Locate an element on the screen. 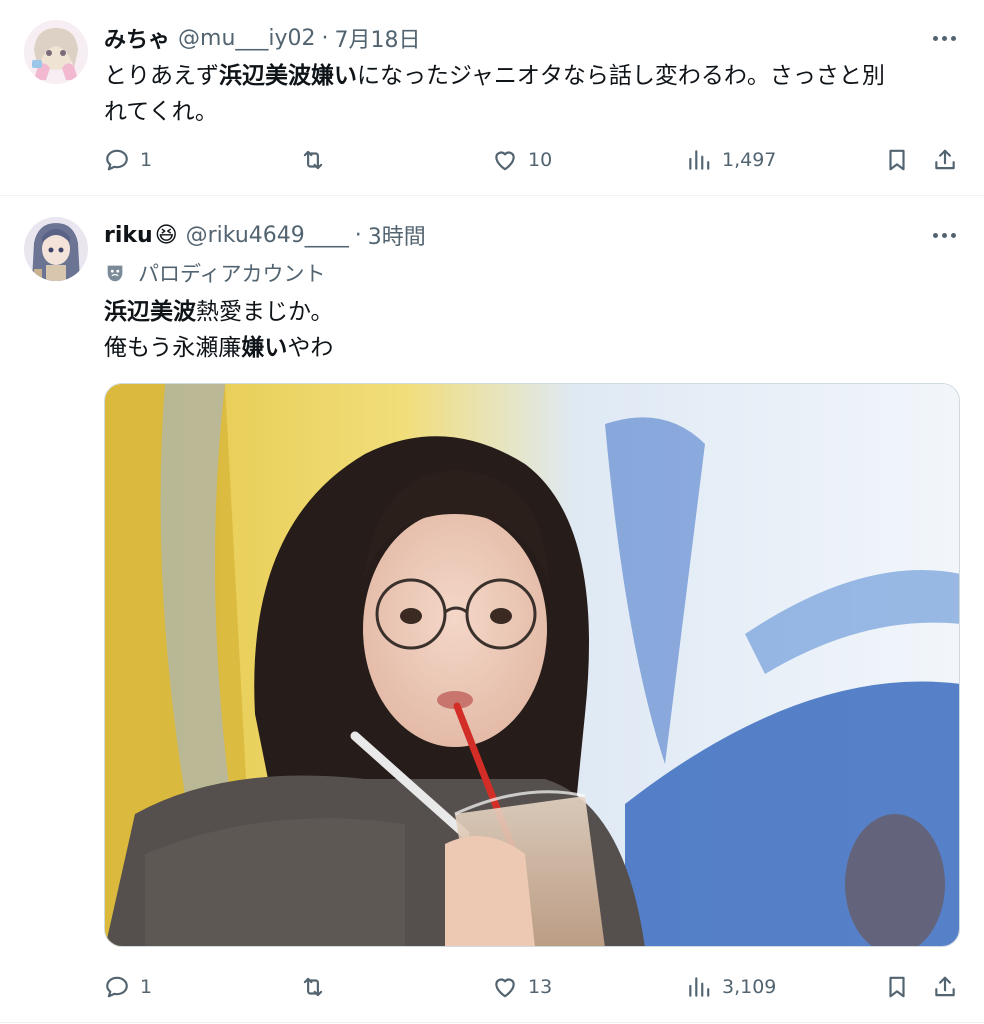 The image size is (984, 1024). display-name: riku is located at coordinates (128, 235).